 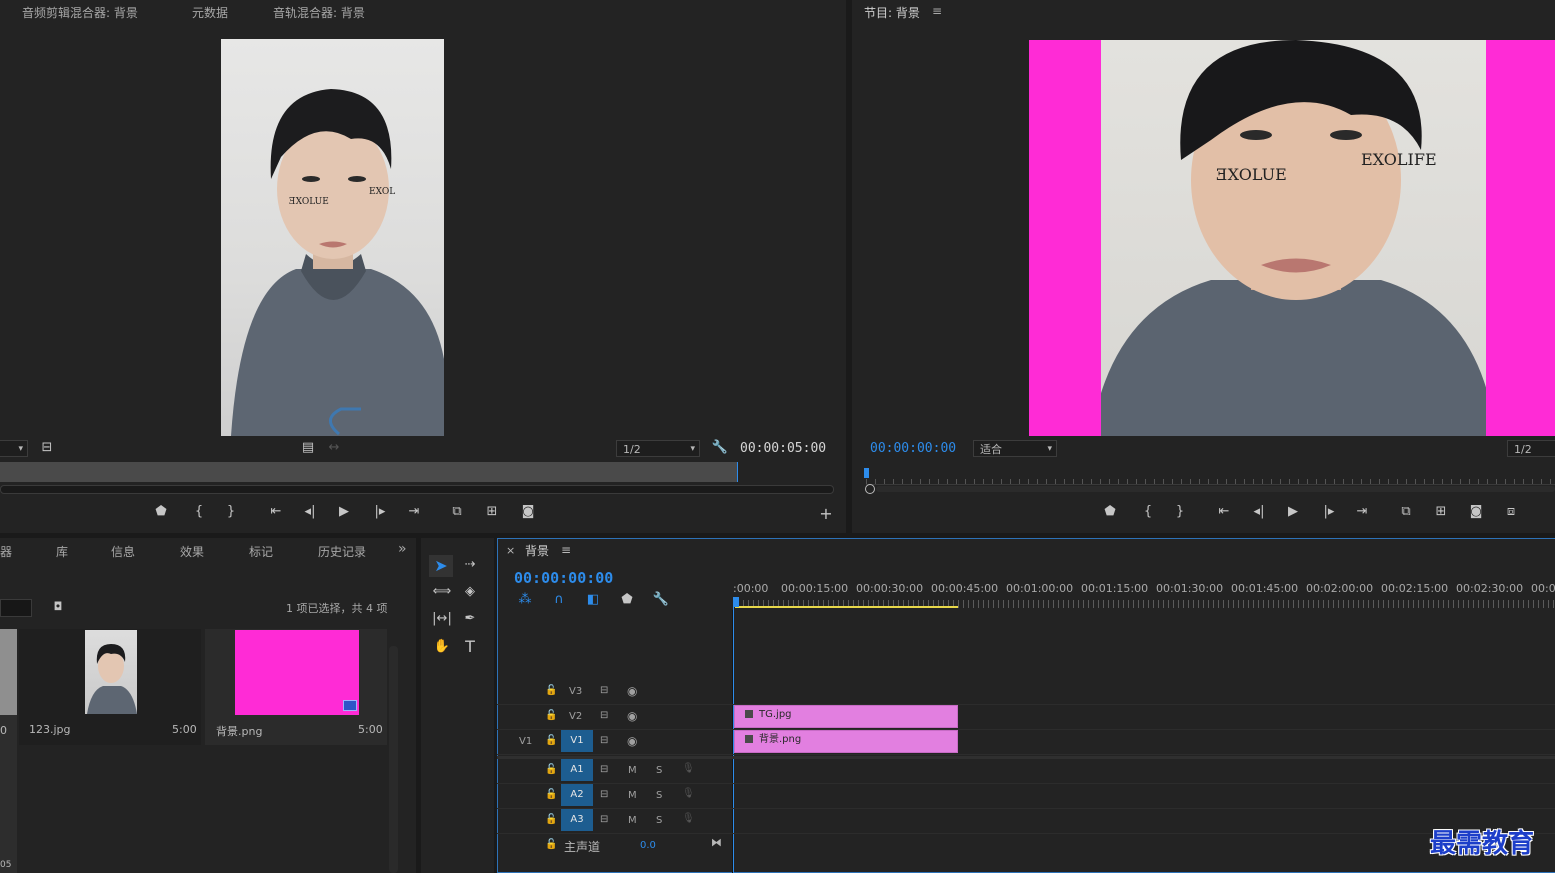 I want to click on step-back-icon: ◂|, so click(x=310, y=512).